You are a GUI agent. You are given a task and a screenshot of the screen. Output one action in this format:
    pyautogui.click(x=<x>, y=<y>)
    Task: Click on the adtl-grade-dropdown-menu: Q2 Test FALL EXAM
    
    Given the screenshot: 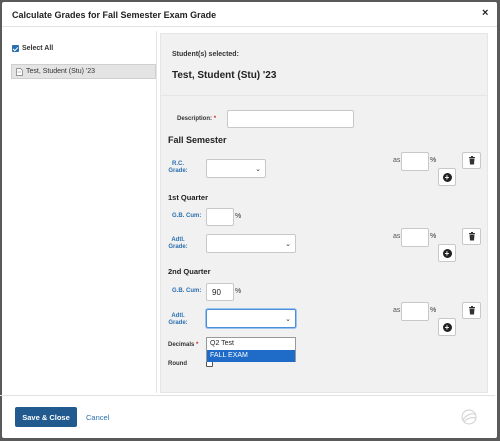 What is the action you would take?
    pyautogui.click(x=251, y=349)
    